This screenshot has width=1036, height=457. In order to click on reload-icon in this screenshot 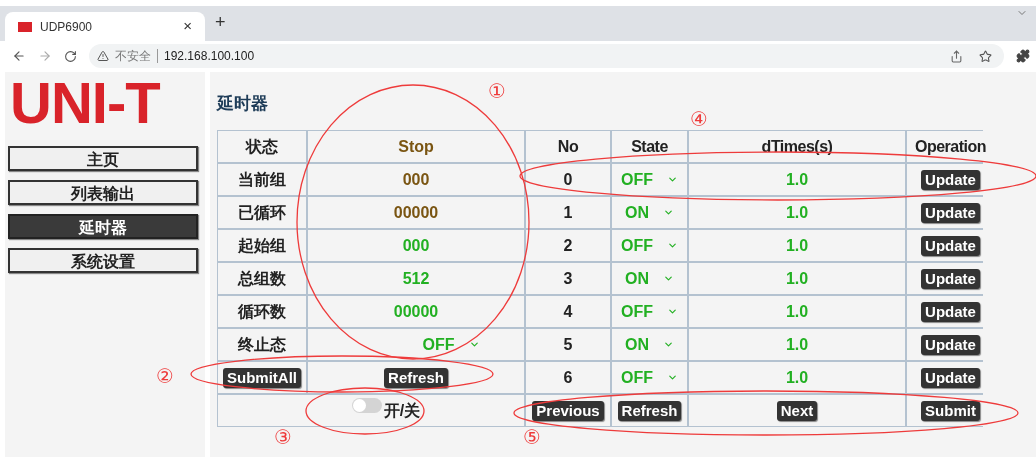, I will do `click(70, 56)`.